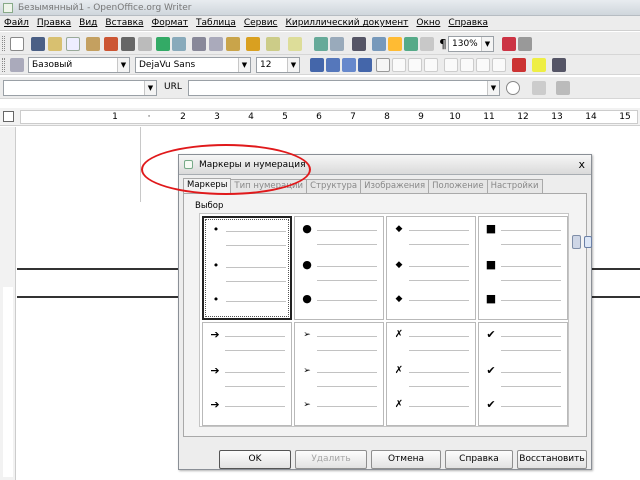  Describe the element at coordinates (531, 336) in the screenshot. I see `preview-line` at that location.